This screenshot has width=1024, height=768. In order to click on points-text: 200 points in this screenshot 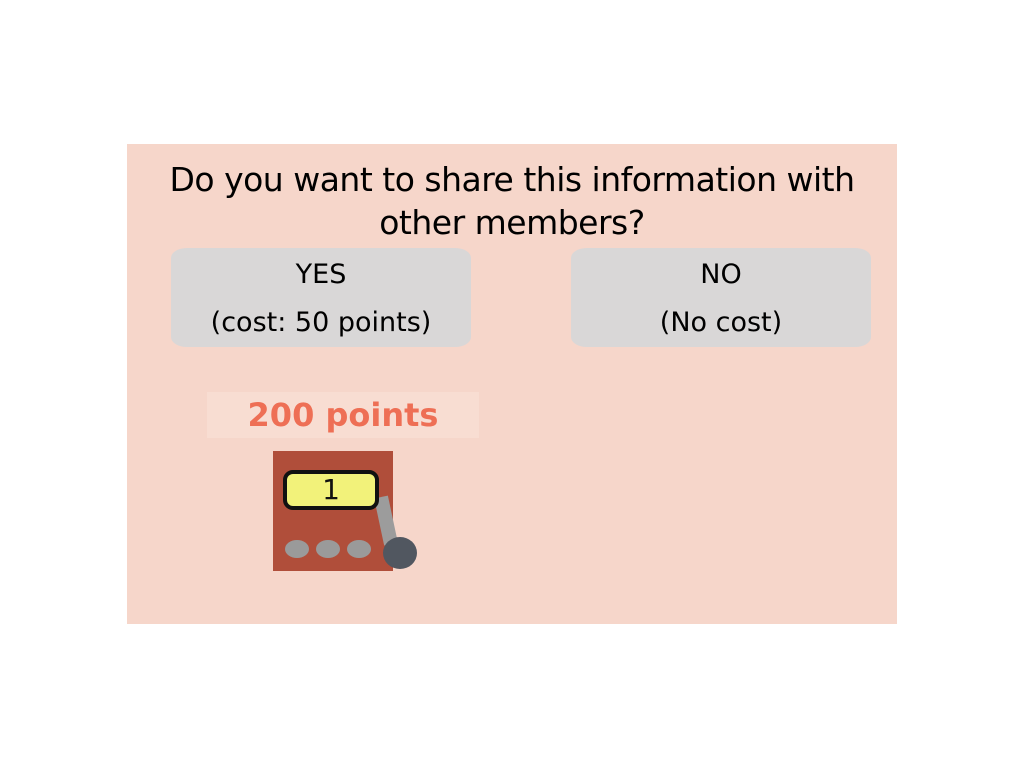, I will do `click(343, 415)`.